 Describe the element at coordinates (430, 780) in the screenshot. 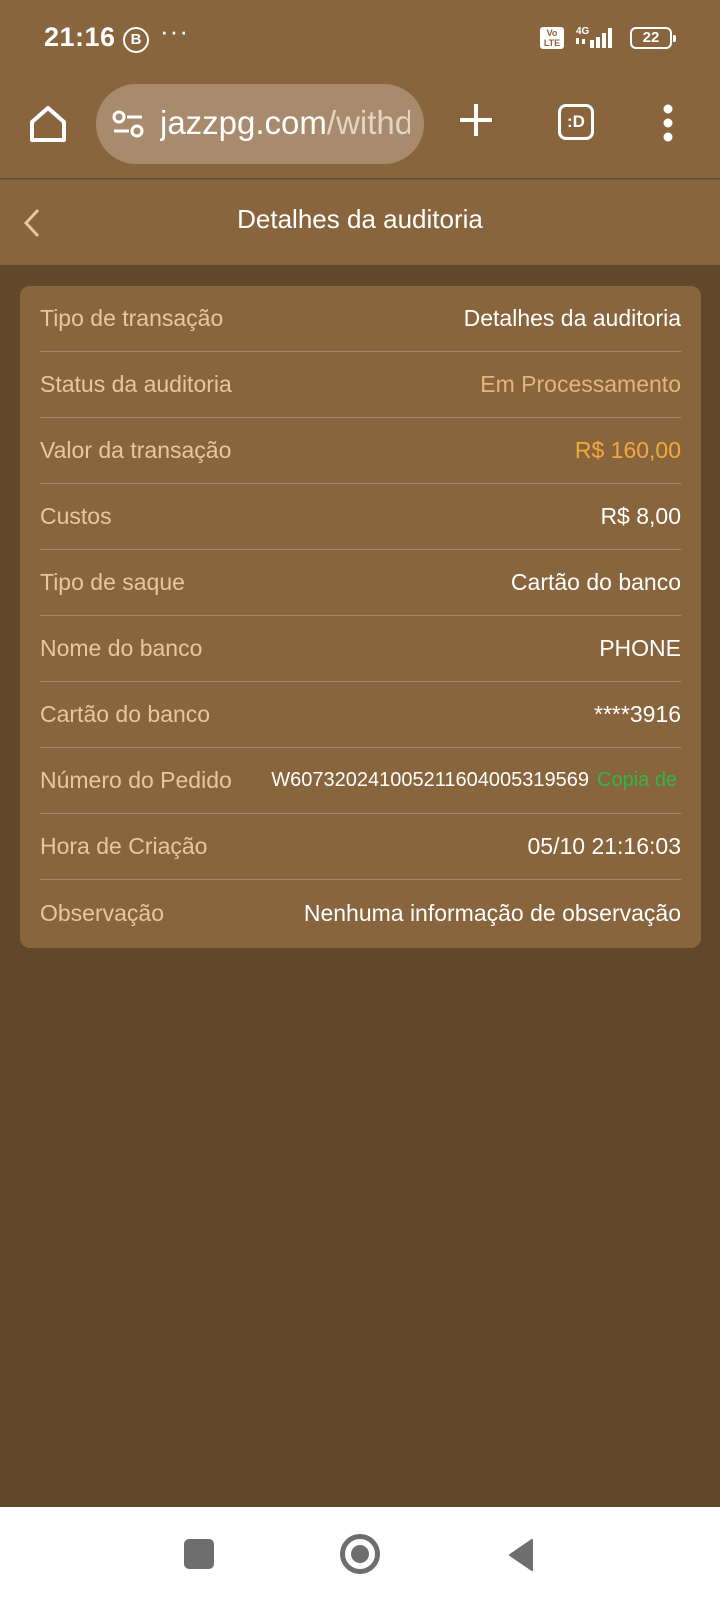

I see `order-number-value: W607320241005211604005319569` at that location.